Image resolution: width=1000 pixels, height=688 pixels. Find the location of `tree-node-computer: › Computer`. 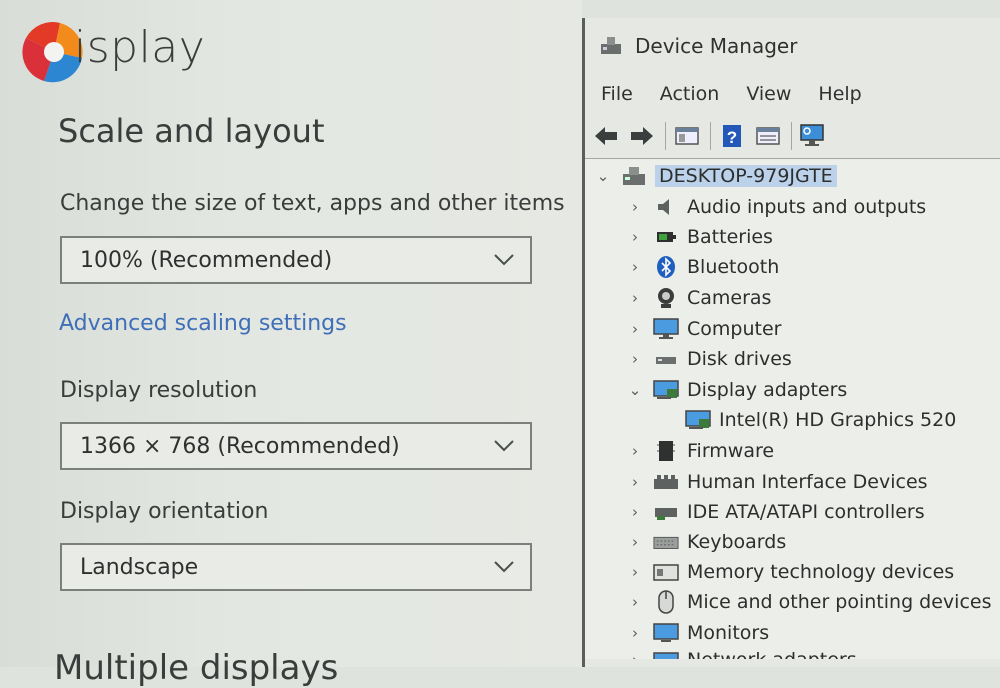

tree-node-computer: › Computer is located at coordinates (704, 329).